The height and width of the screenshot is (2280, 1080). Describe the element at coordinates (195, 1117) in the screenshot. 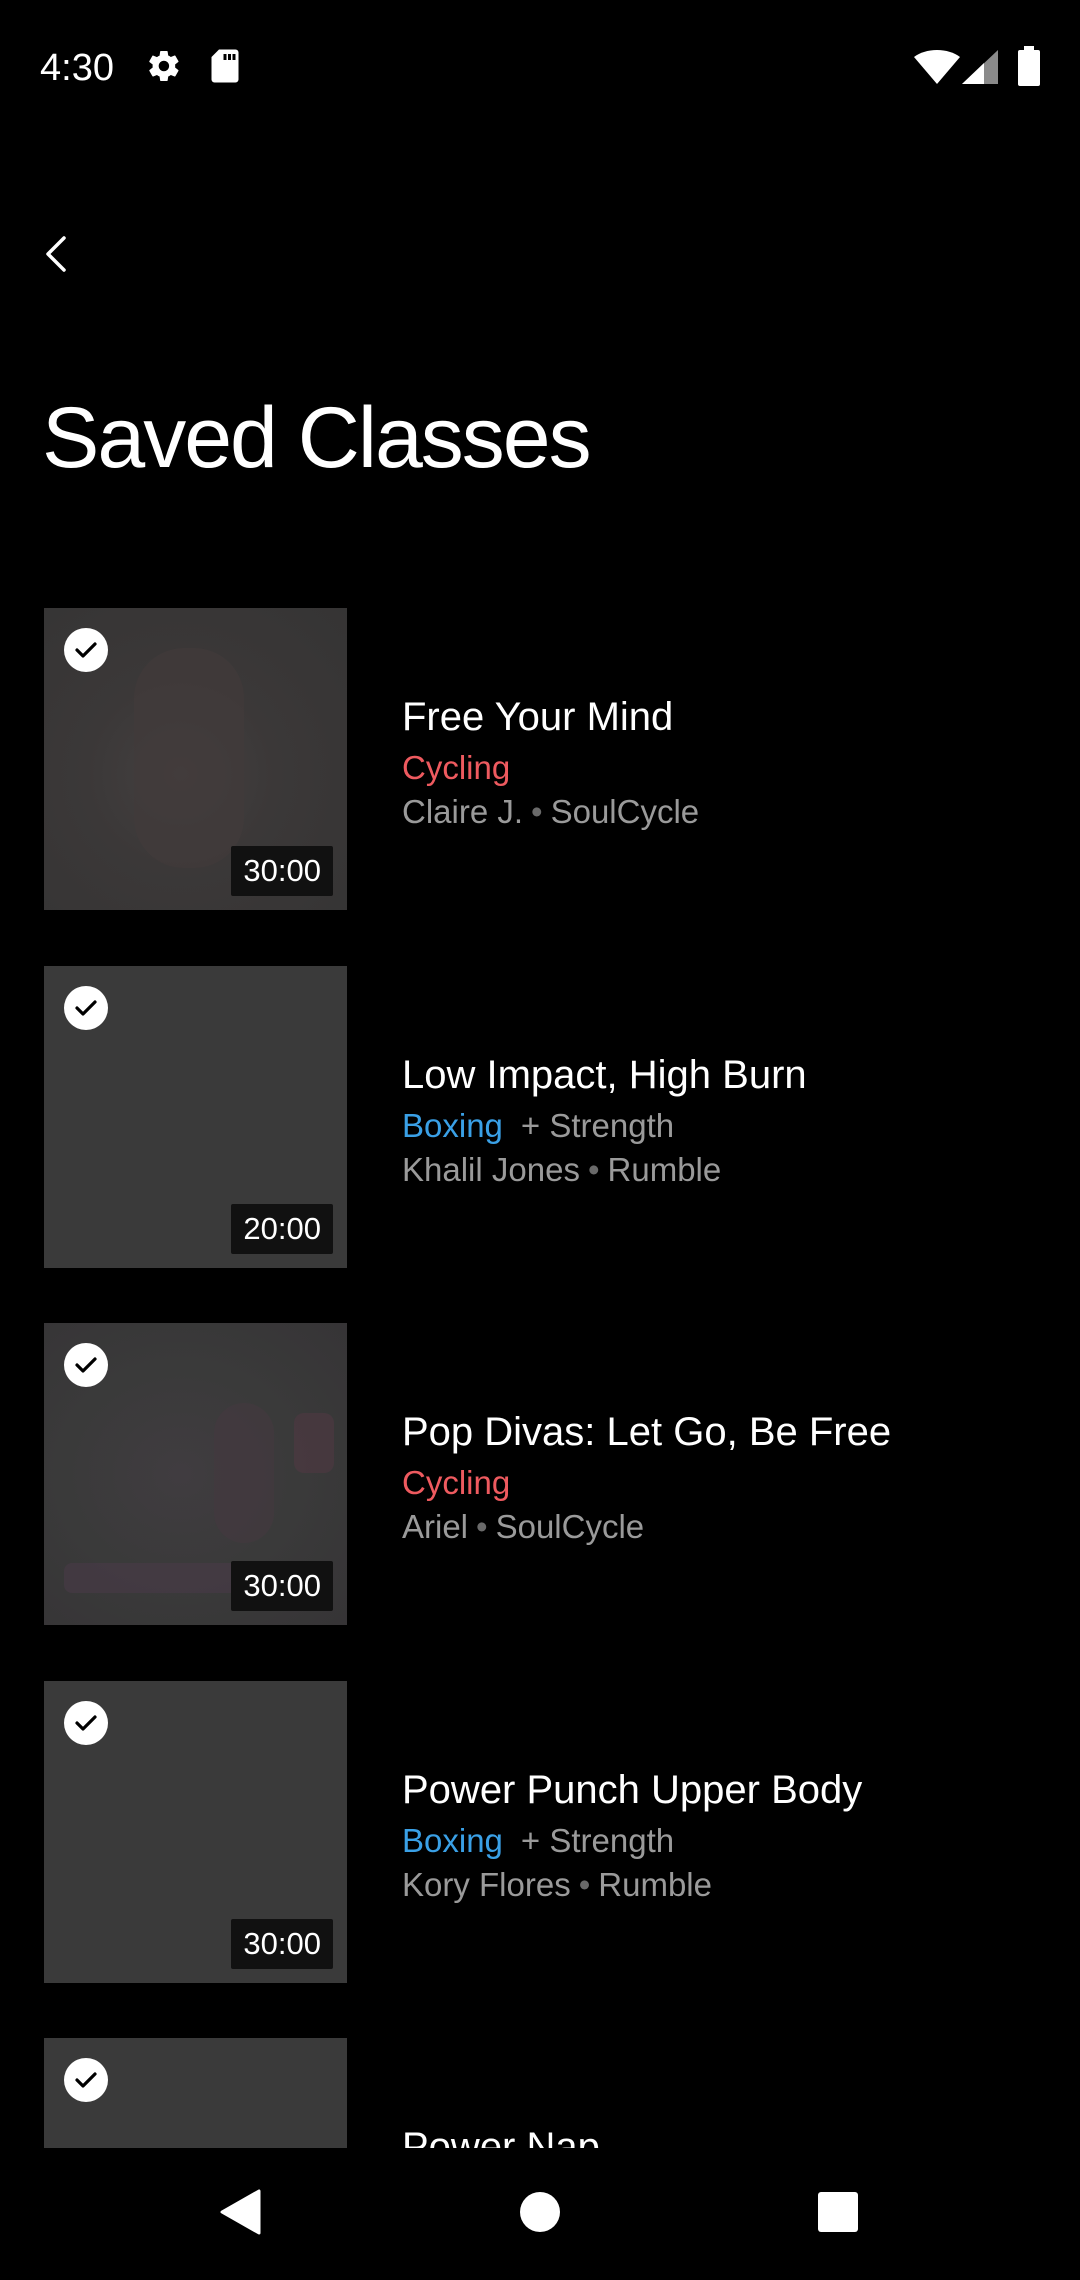

I see `class-thumbnail: 20:00` at that location.